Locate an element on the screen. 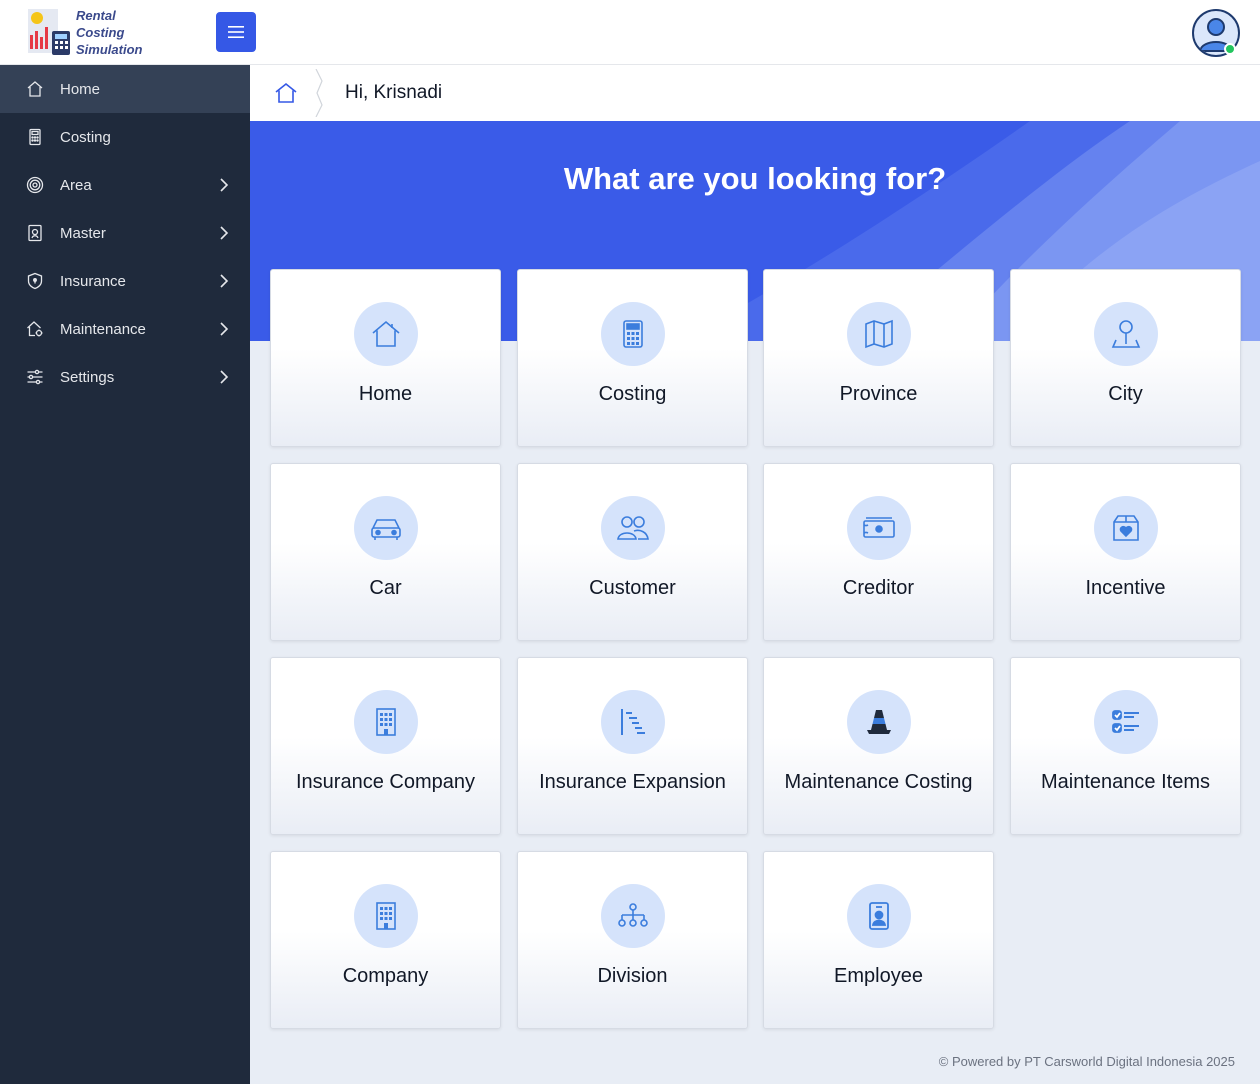 This screenshot has width=1260, height=1084. card-city: City is located at coordinates (1125, 358).